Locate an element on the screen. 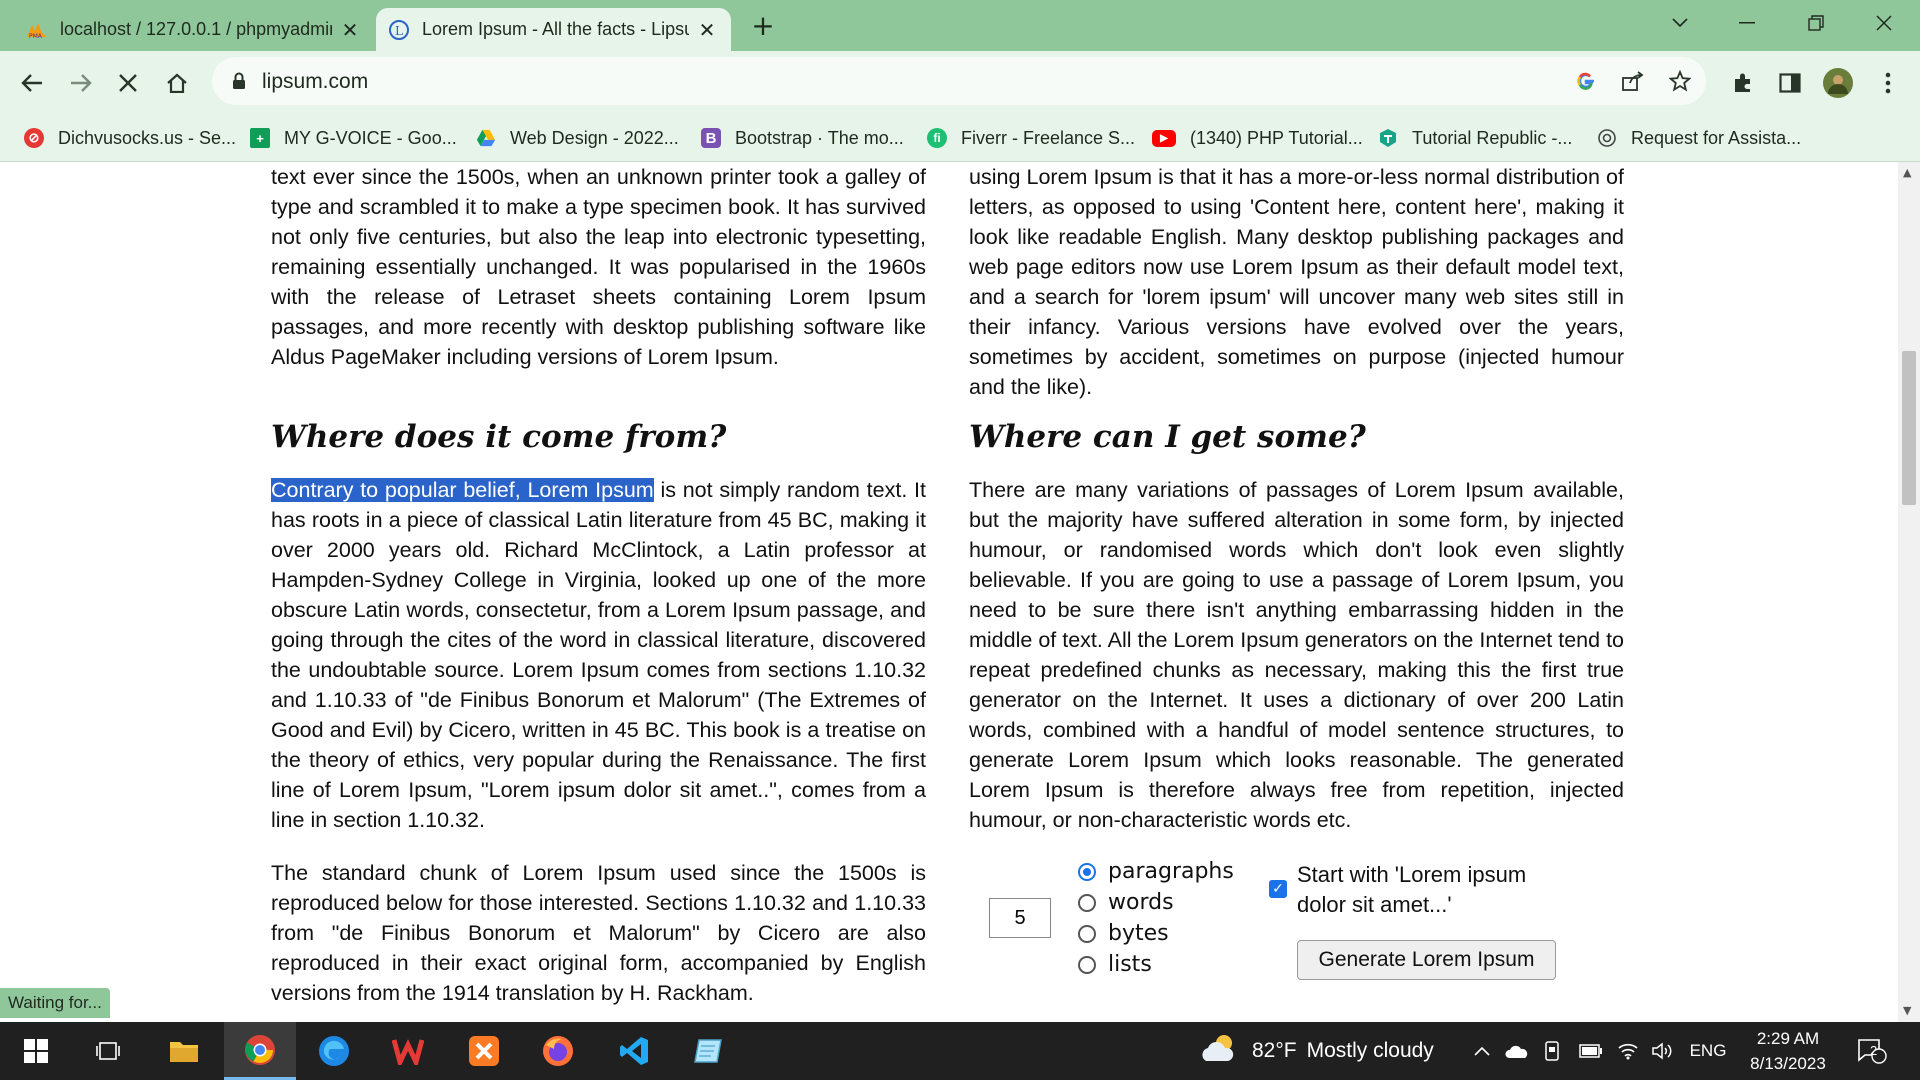 The width and height of the screenshot is (1920, 1080). radio-label: lists is located at coordinates (1130, 964).